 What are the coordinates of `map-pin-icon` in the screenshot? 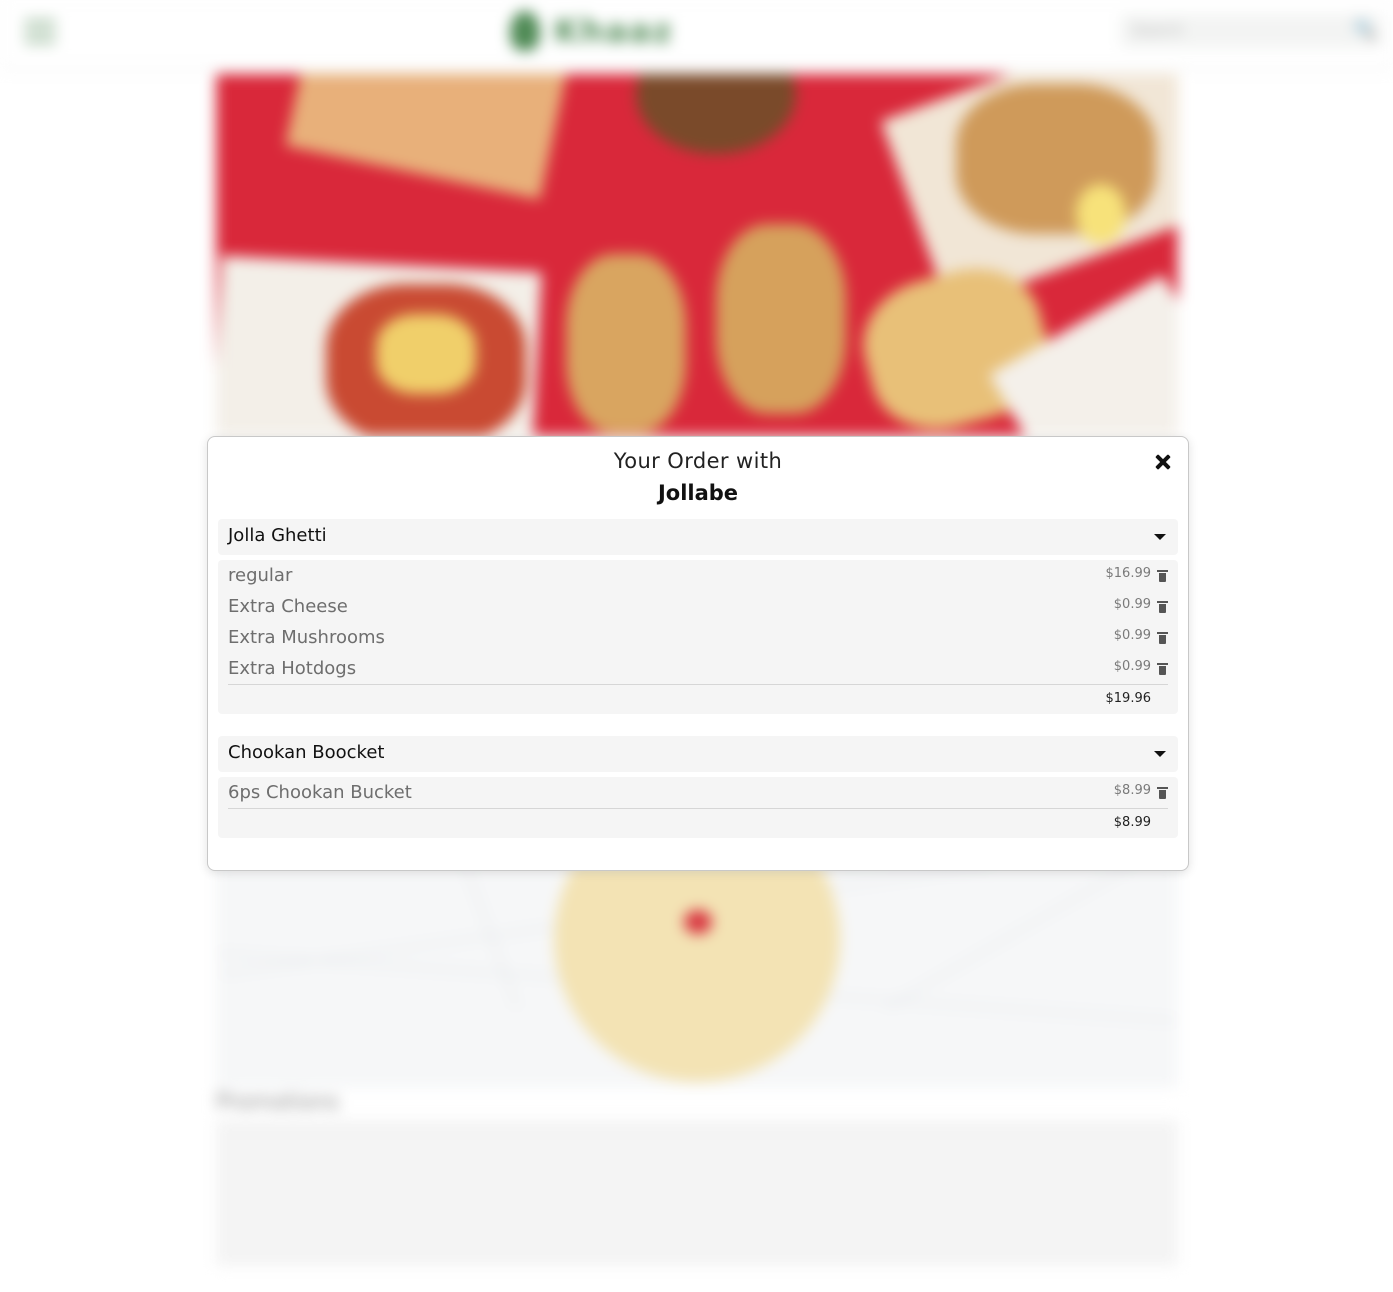 It's located at (698, 922).